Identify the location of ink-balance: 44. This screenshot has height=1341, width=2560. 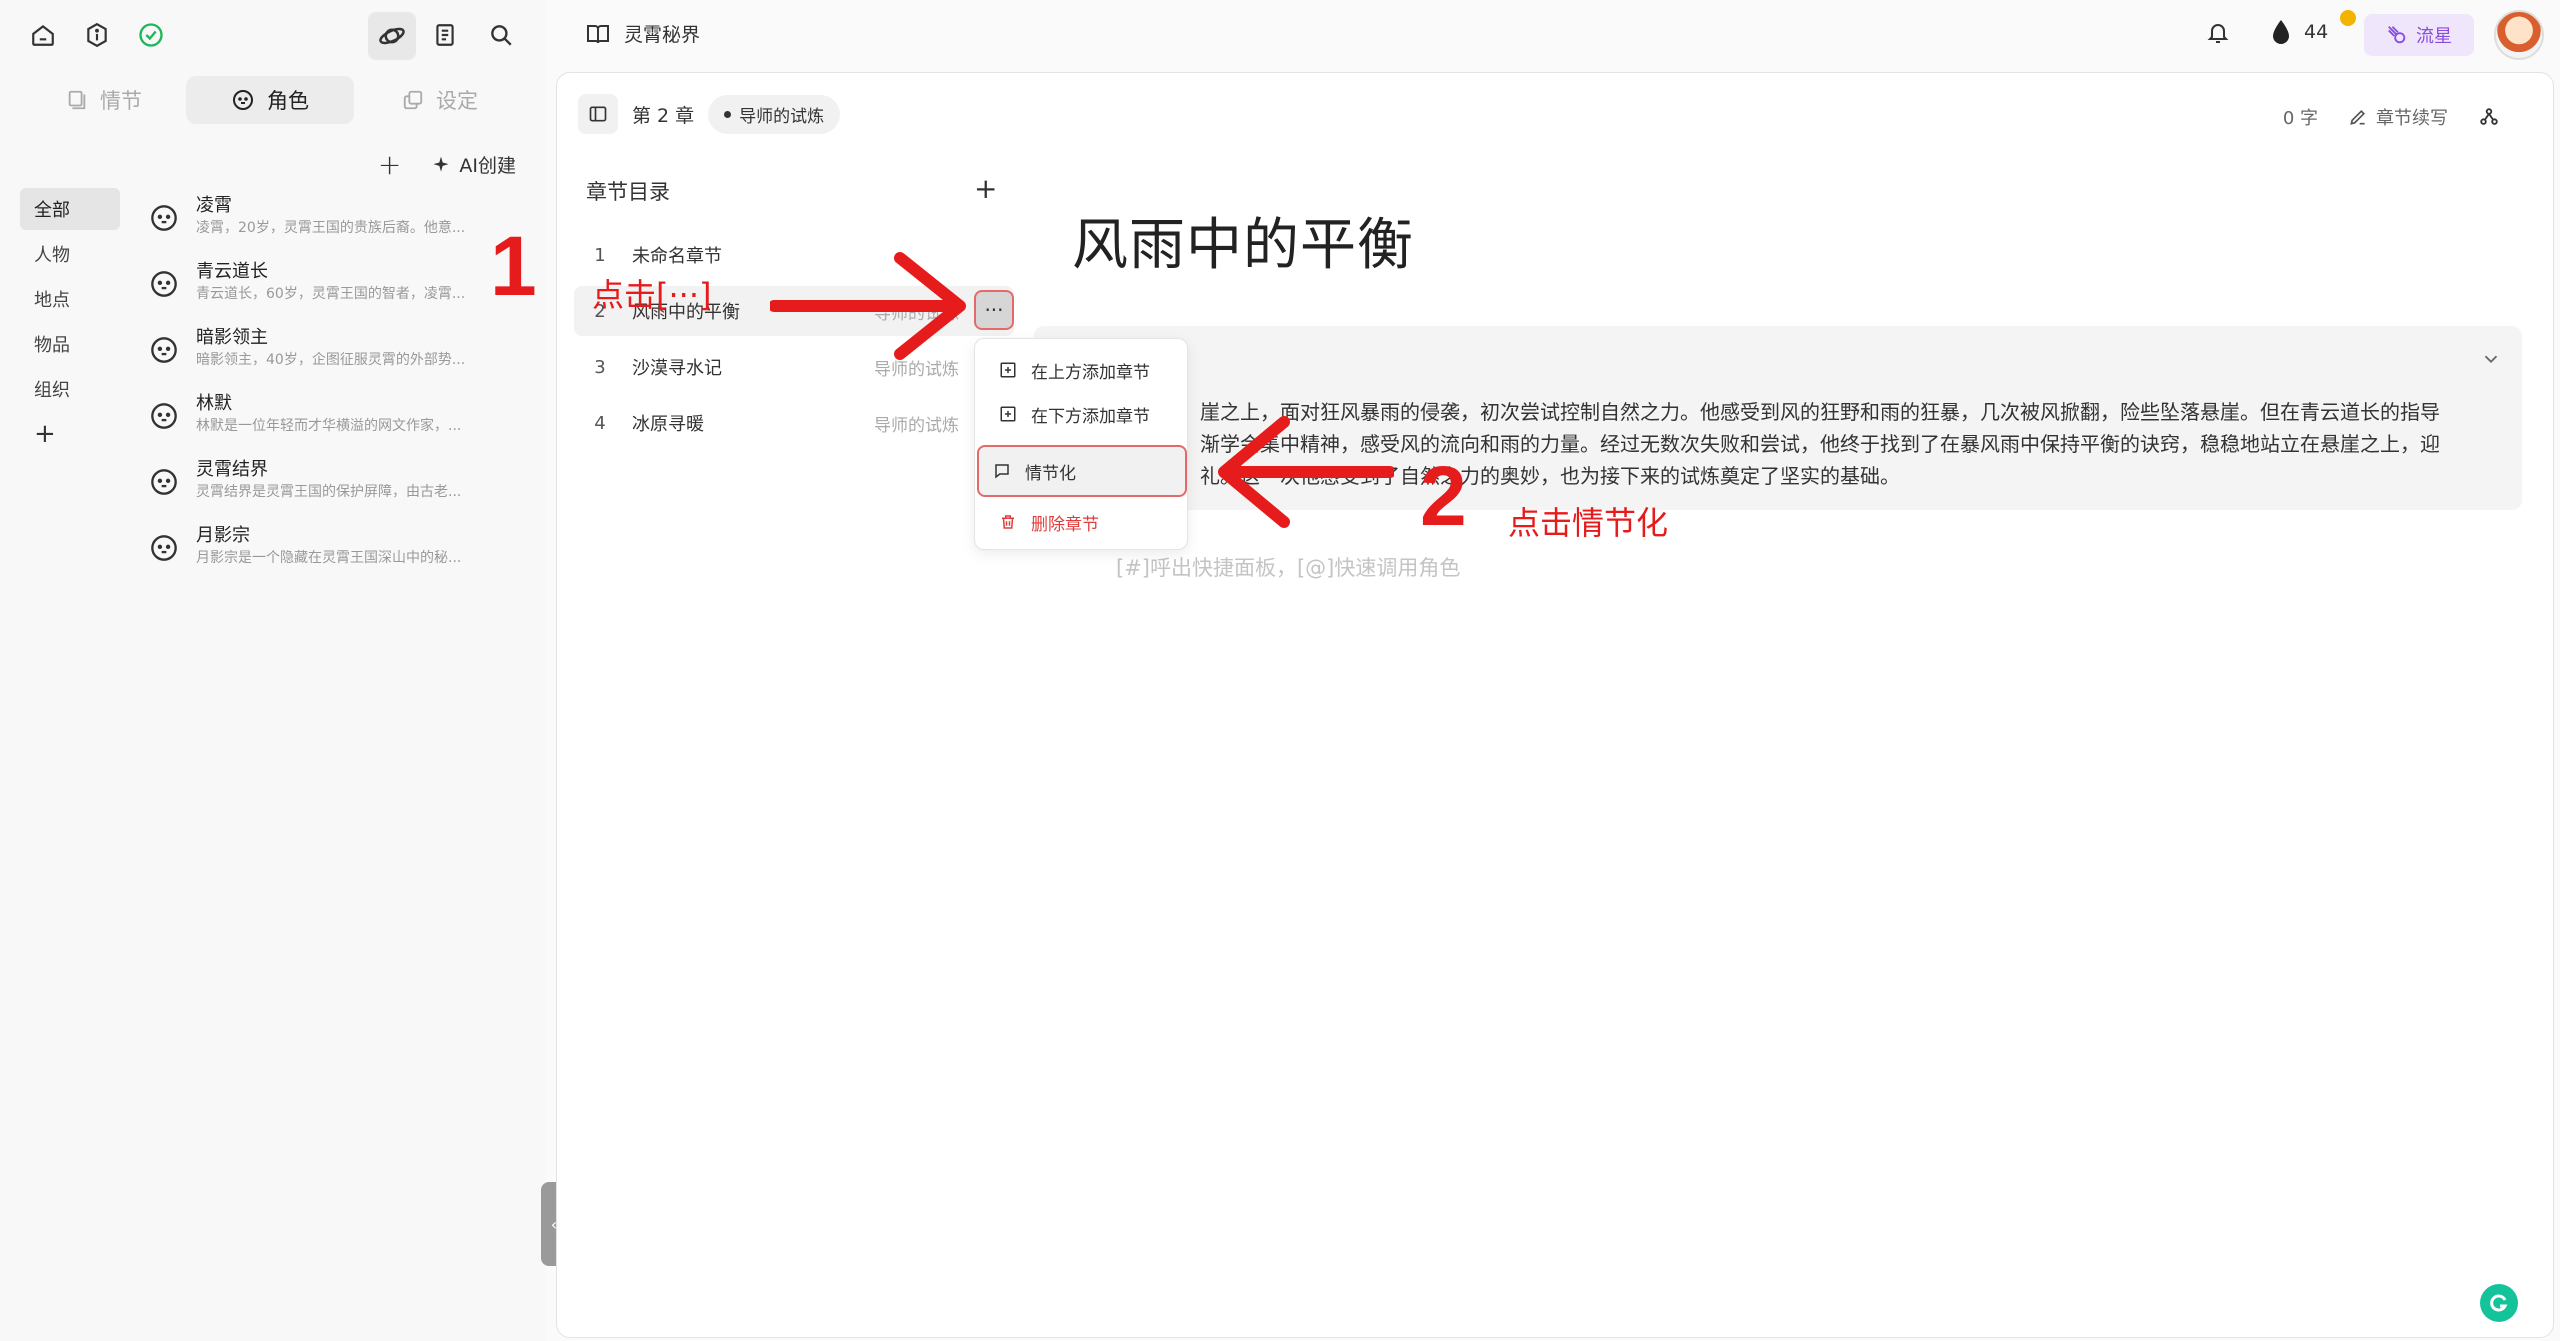
(2299, 32).